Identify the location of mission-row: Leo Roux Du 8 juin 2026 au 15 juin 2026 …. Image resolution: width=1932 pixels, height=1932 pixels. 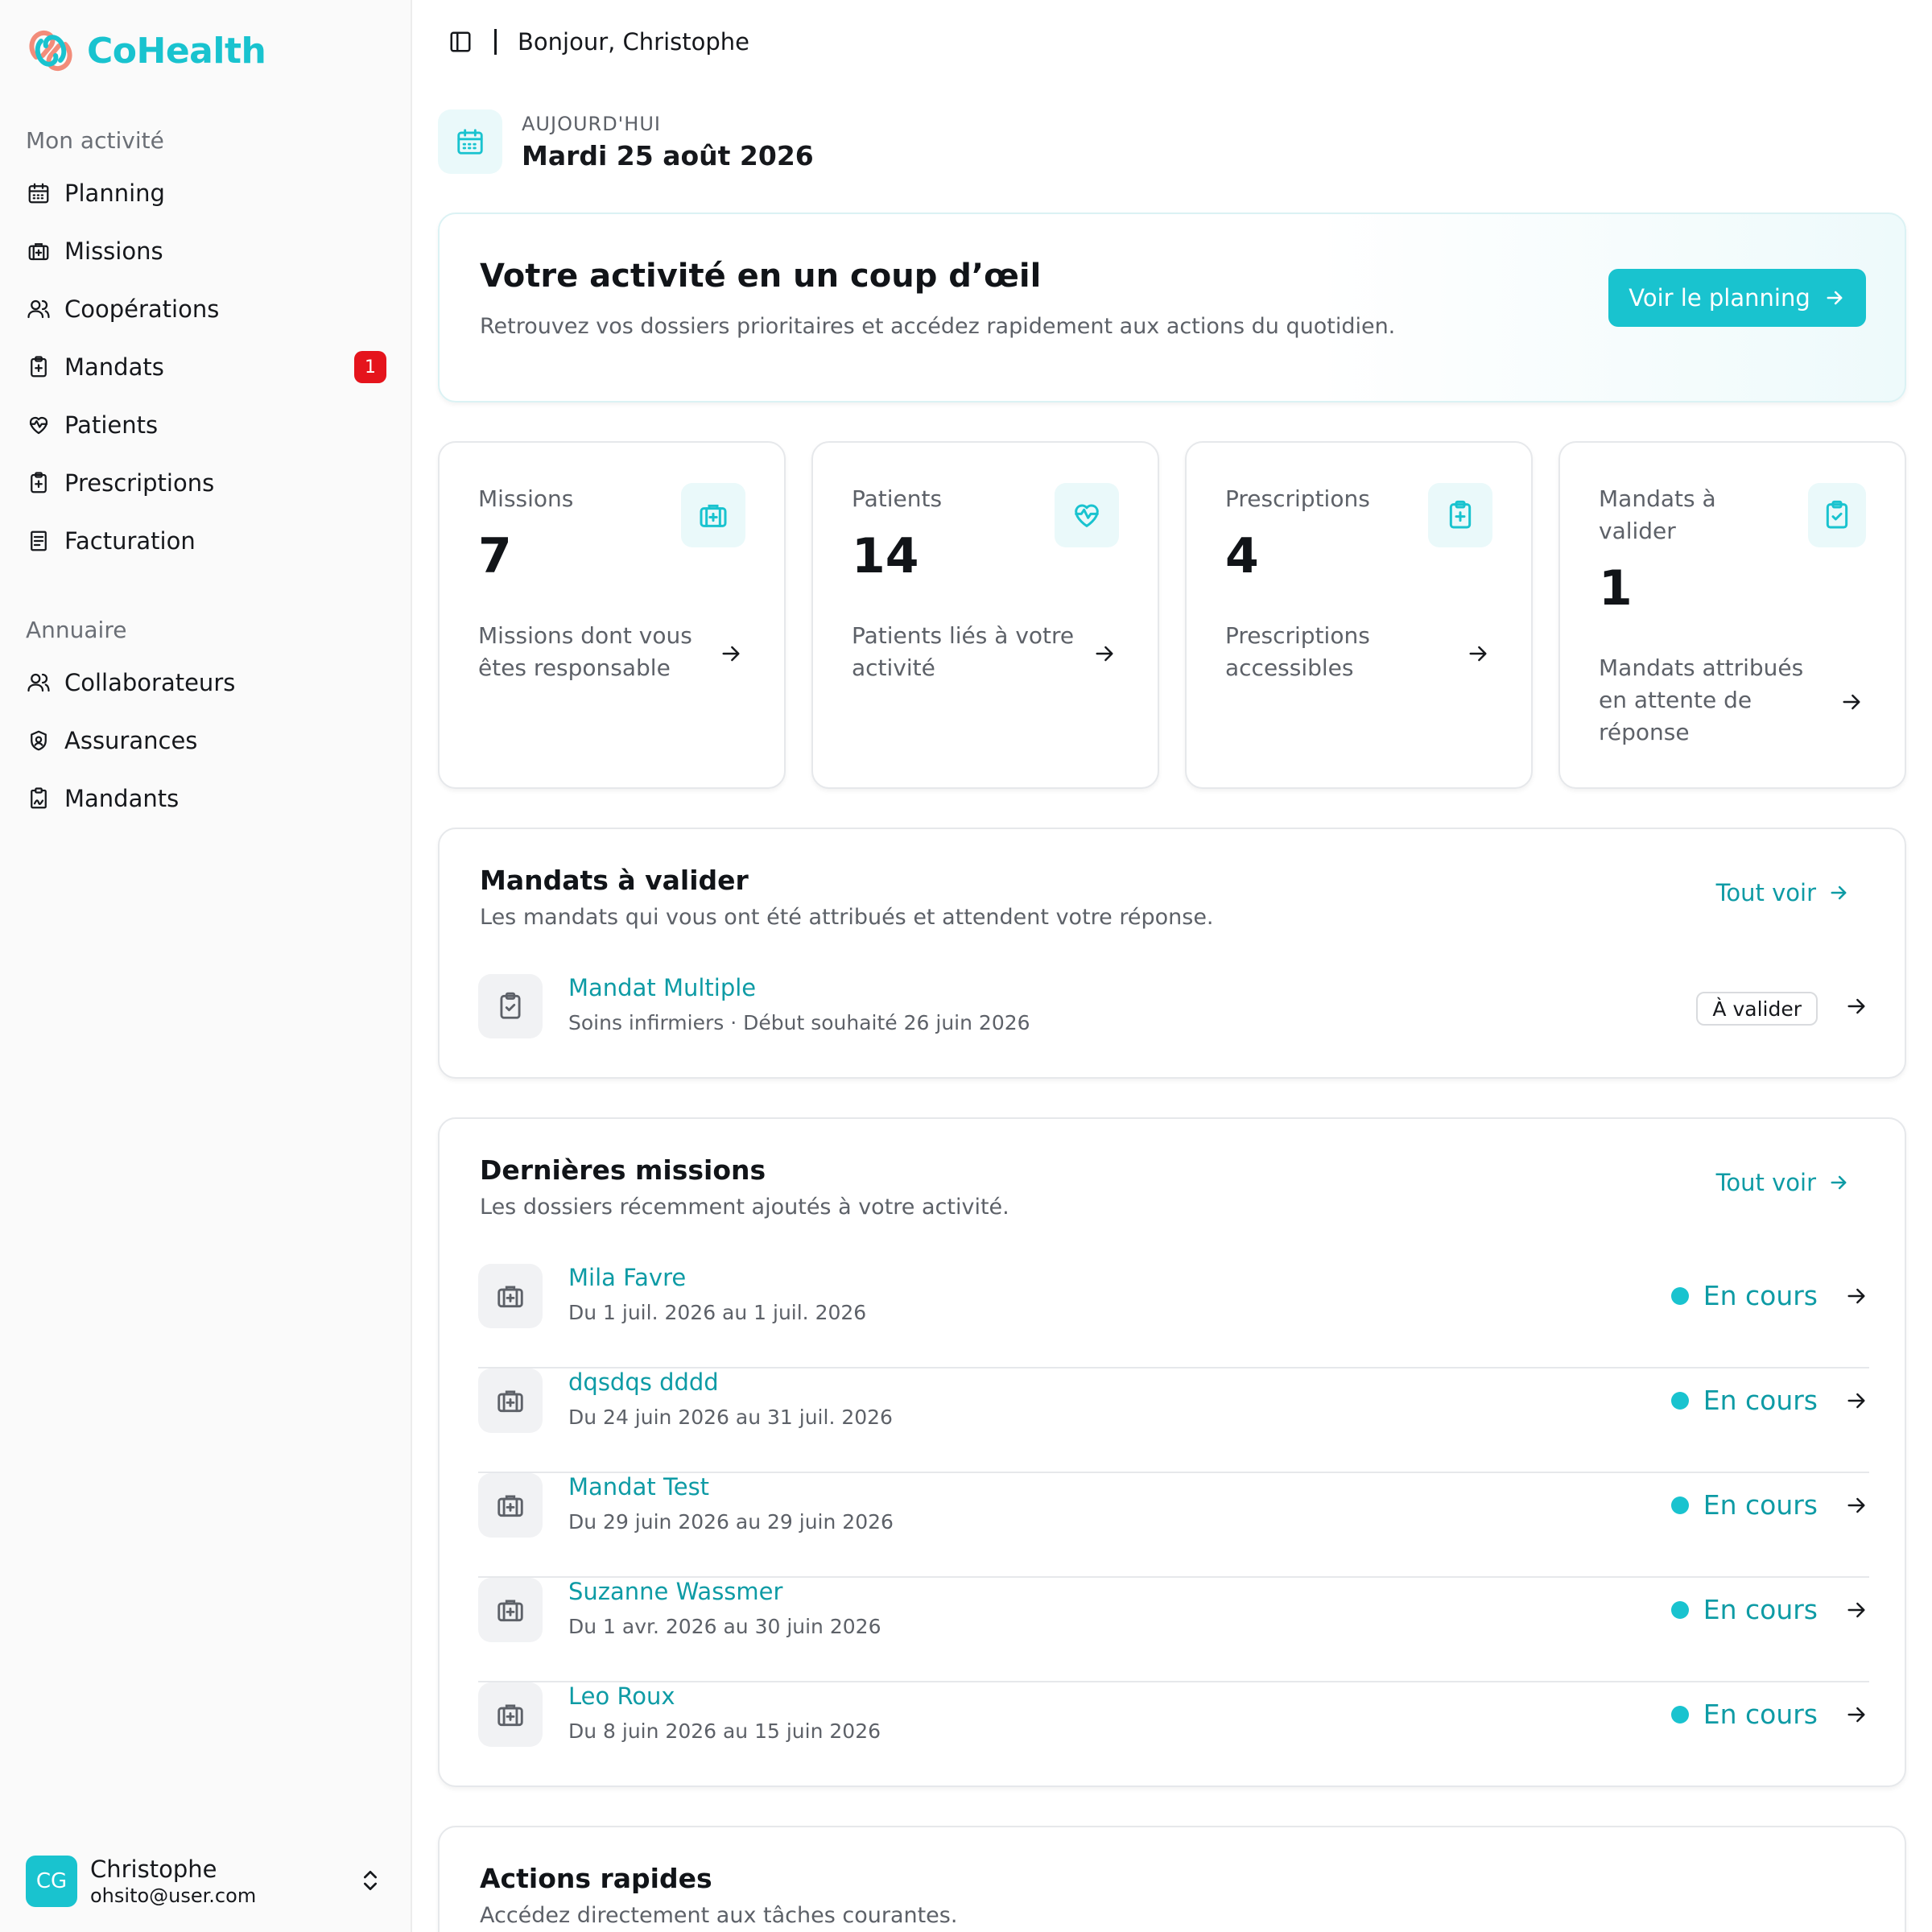
(1173, 1716).